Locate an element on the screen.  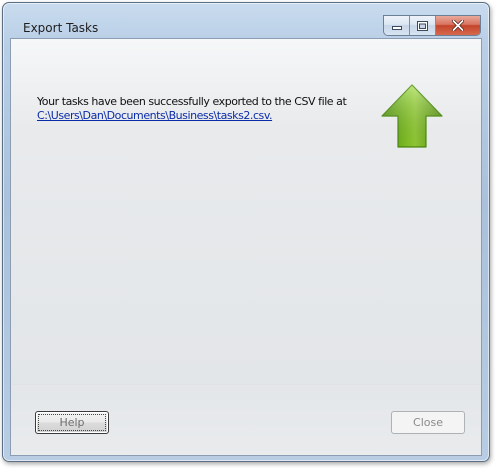
maximize-button is located at coordinates (423, 25).